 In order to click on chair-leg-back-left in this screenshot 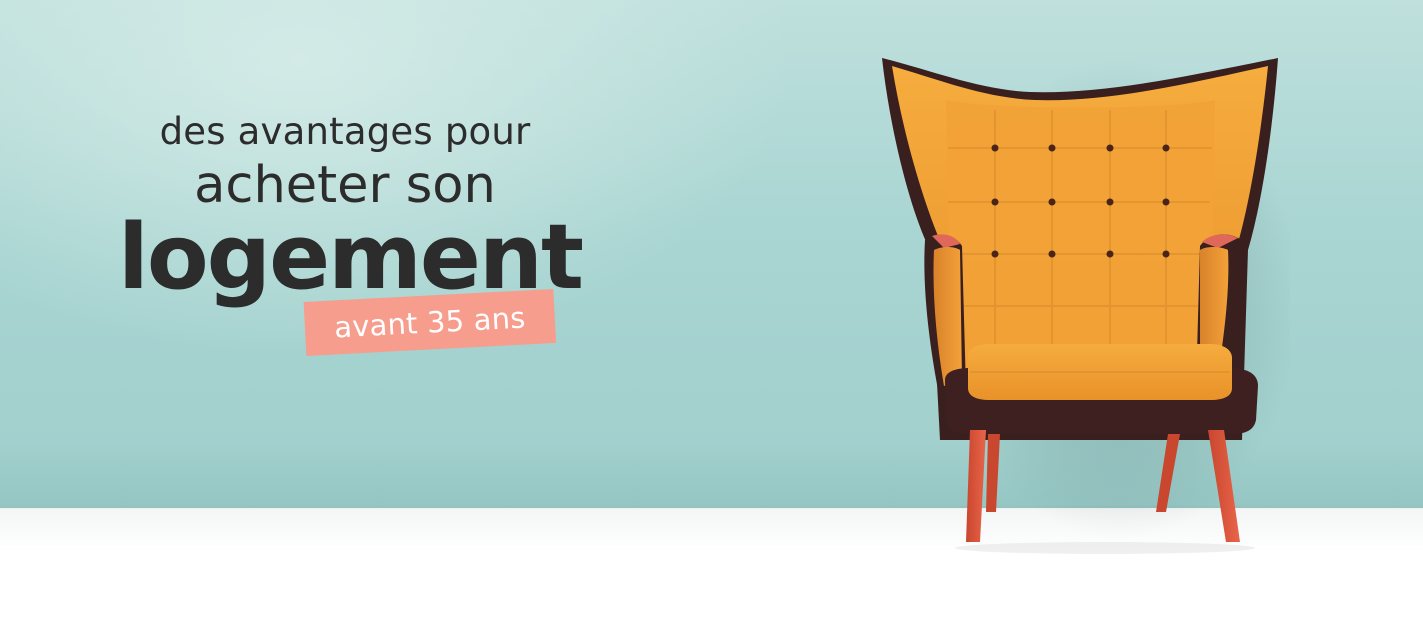, I will do `click(993, 473)`.